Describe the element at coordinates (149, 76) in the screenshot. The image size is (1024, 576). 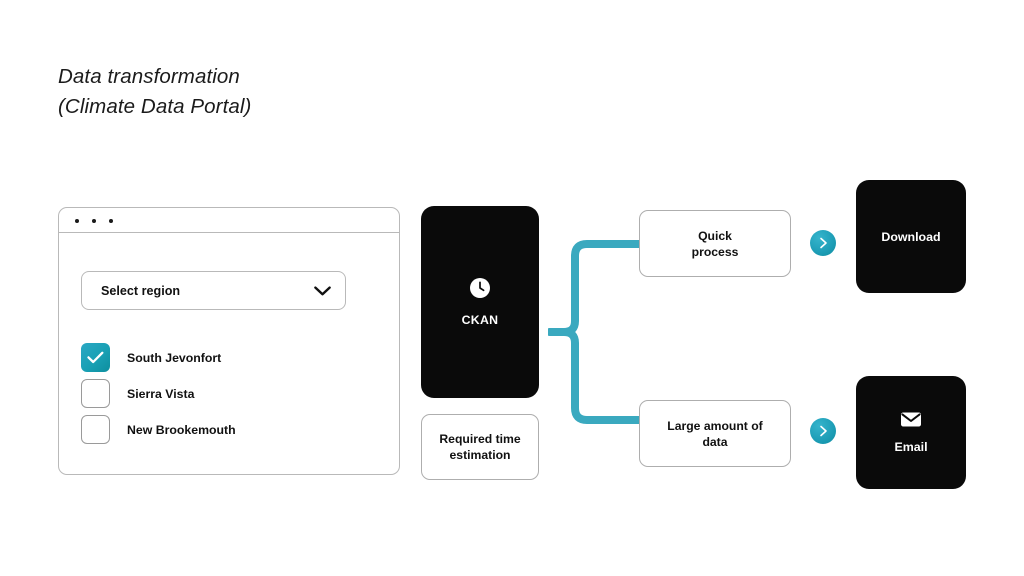
I see `page-title-line-1: Data transformation` at that location.